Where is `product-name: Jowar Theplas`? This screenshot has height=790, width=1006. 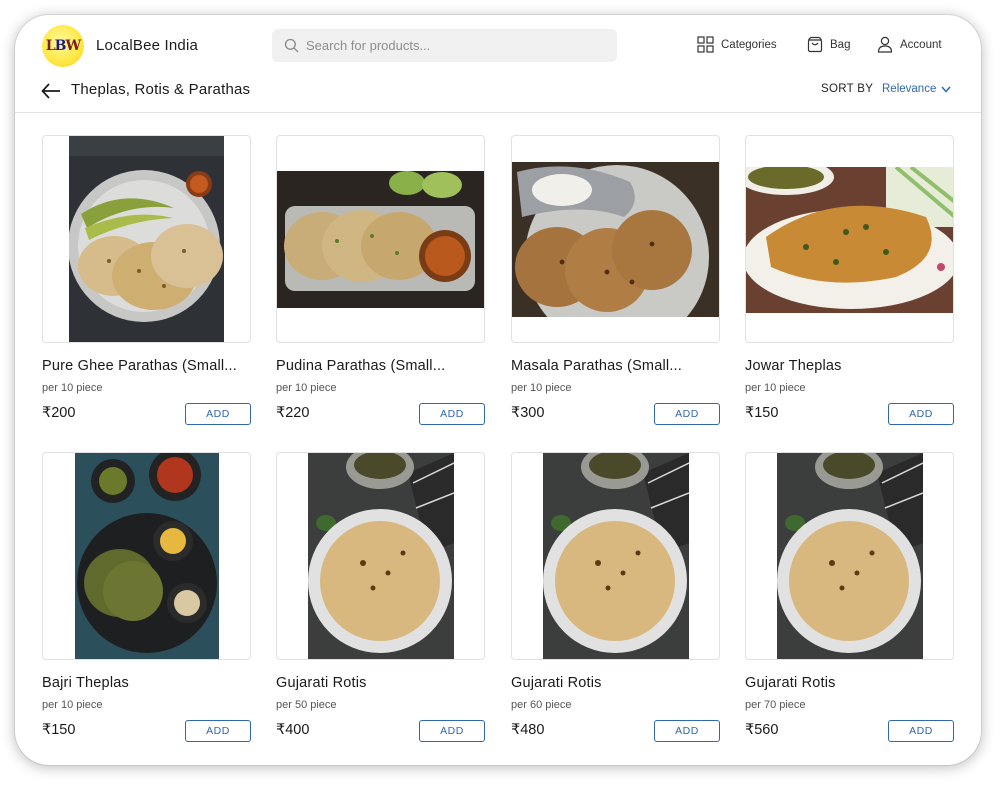 product-name: Jowar Theplas is located at coordinates (849, 366).